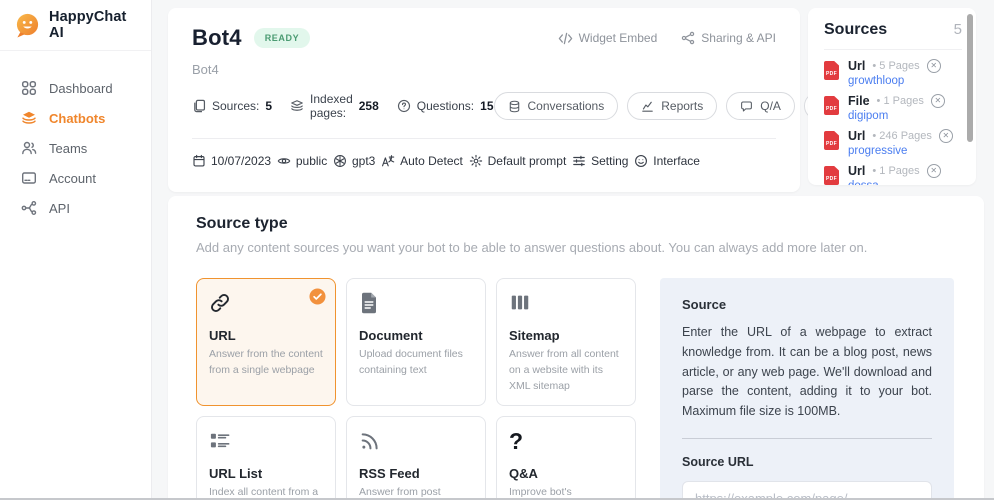 The height and width of the screenshot is (500, 994). What do you see at coordinates (284, 161) in the screenshot?
I see `eye-icon` at bounding box center [284, 161].